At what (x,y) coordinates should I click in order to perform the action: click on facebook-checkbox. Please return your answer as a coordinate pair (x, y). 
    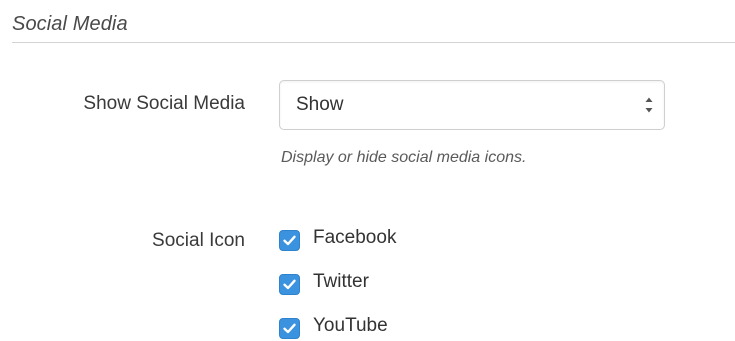
    Looking at the image, I should click on (289, 240).